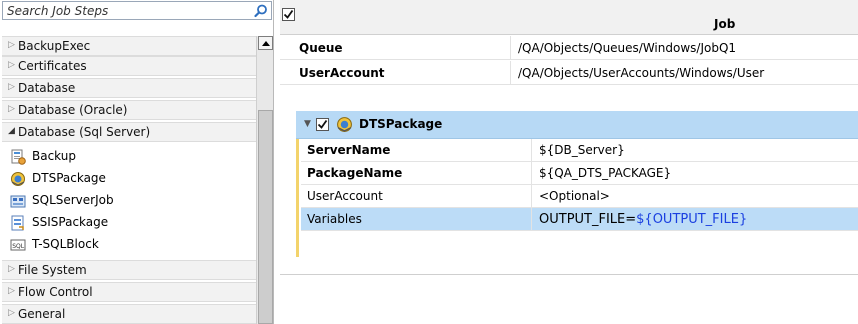 This screenshot has width=858, height=324. What do you see at coordinates (129, 46) in the screenshot?
I see `category-backupexec: ▷ BackupExec` at bounding box center [129, 46].